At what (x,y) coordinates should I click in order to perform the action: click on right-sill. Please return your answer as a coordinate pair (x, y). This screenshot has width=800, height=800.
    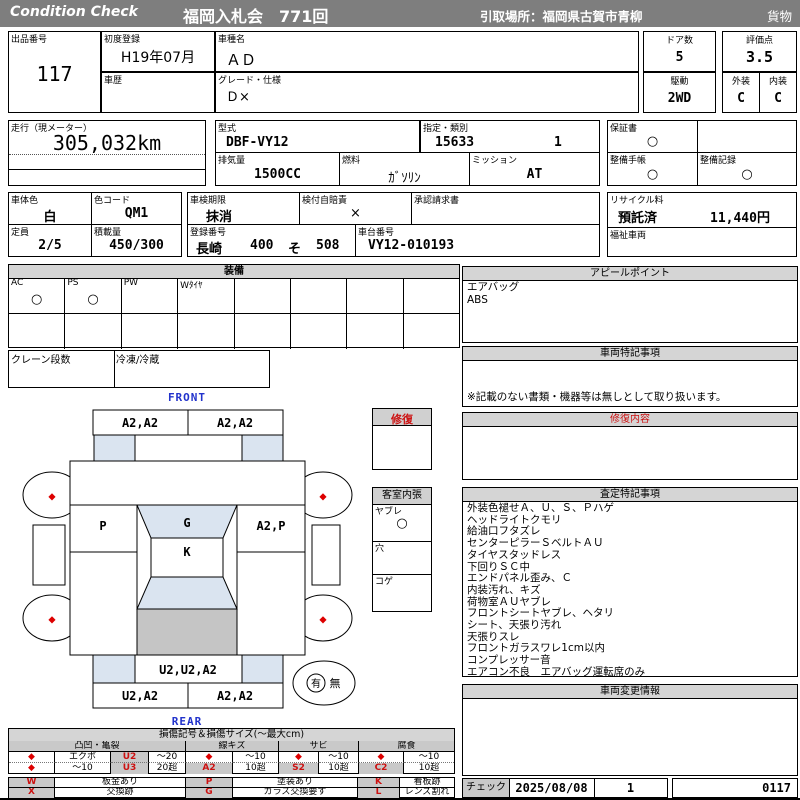
    Looking at the image, I should click on (326, 555).